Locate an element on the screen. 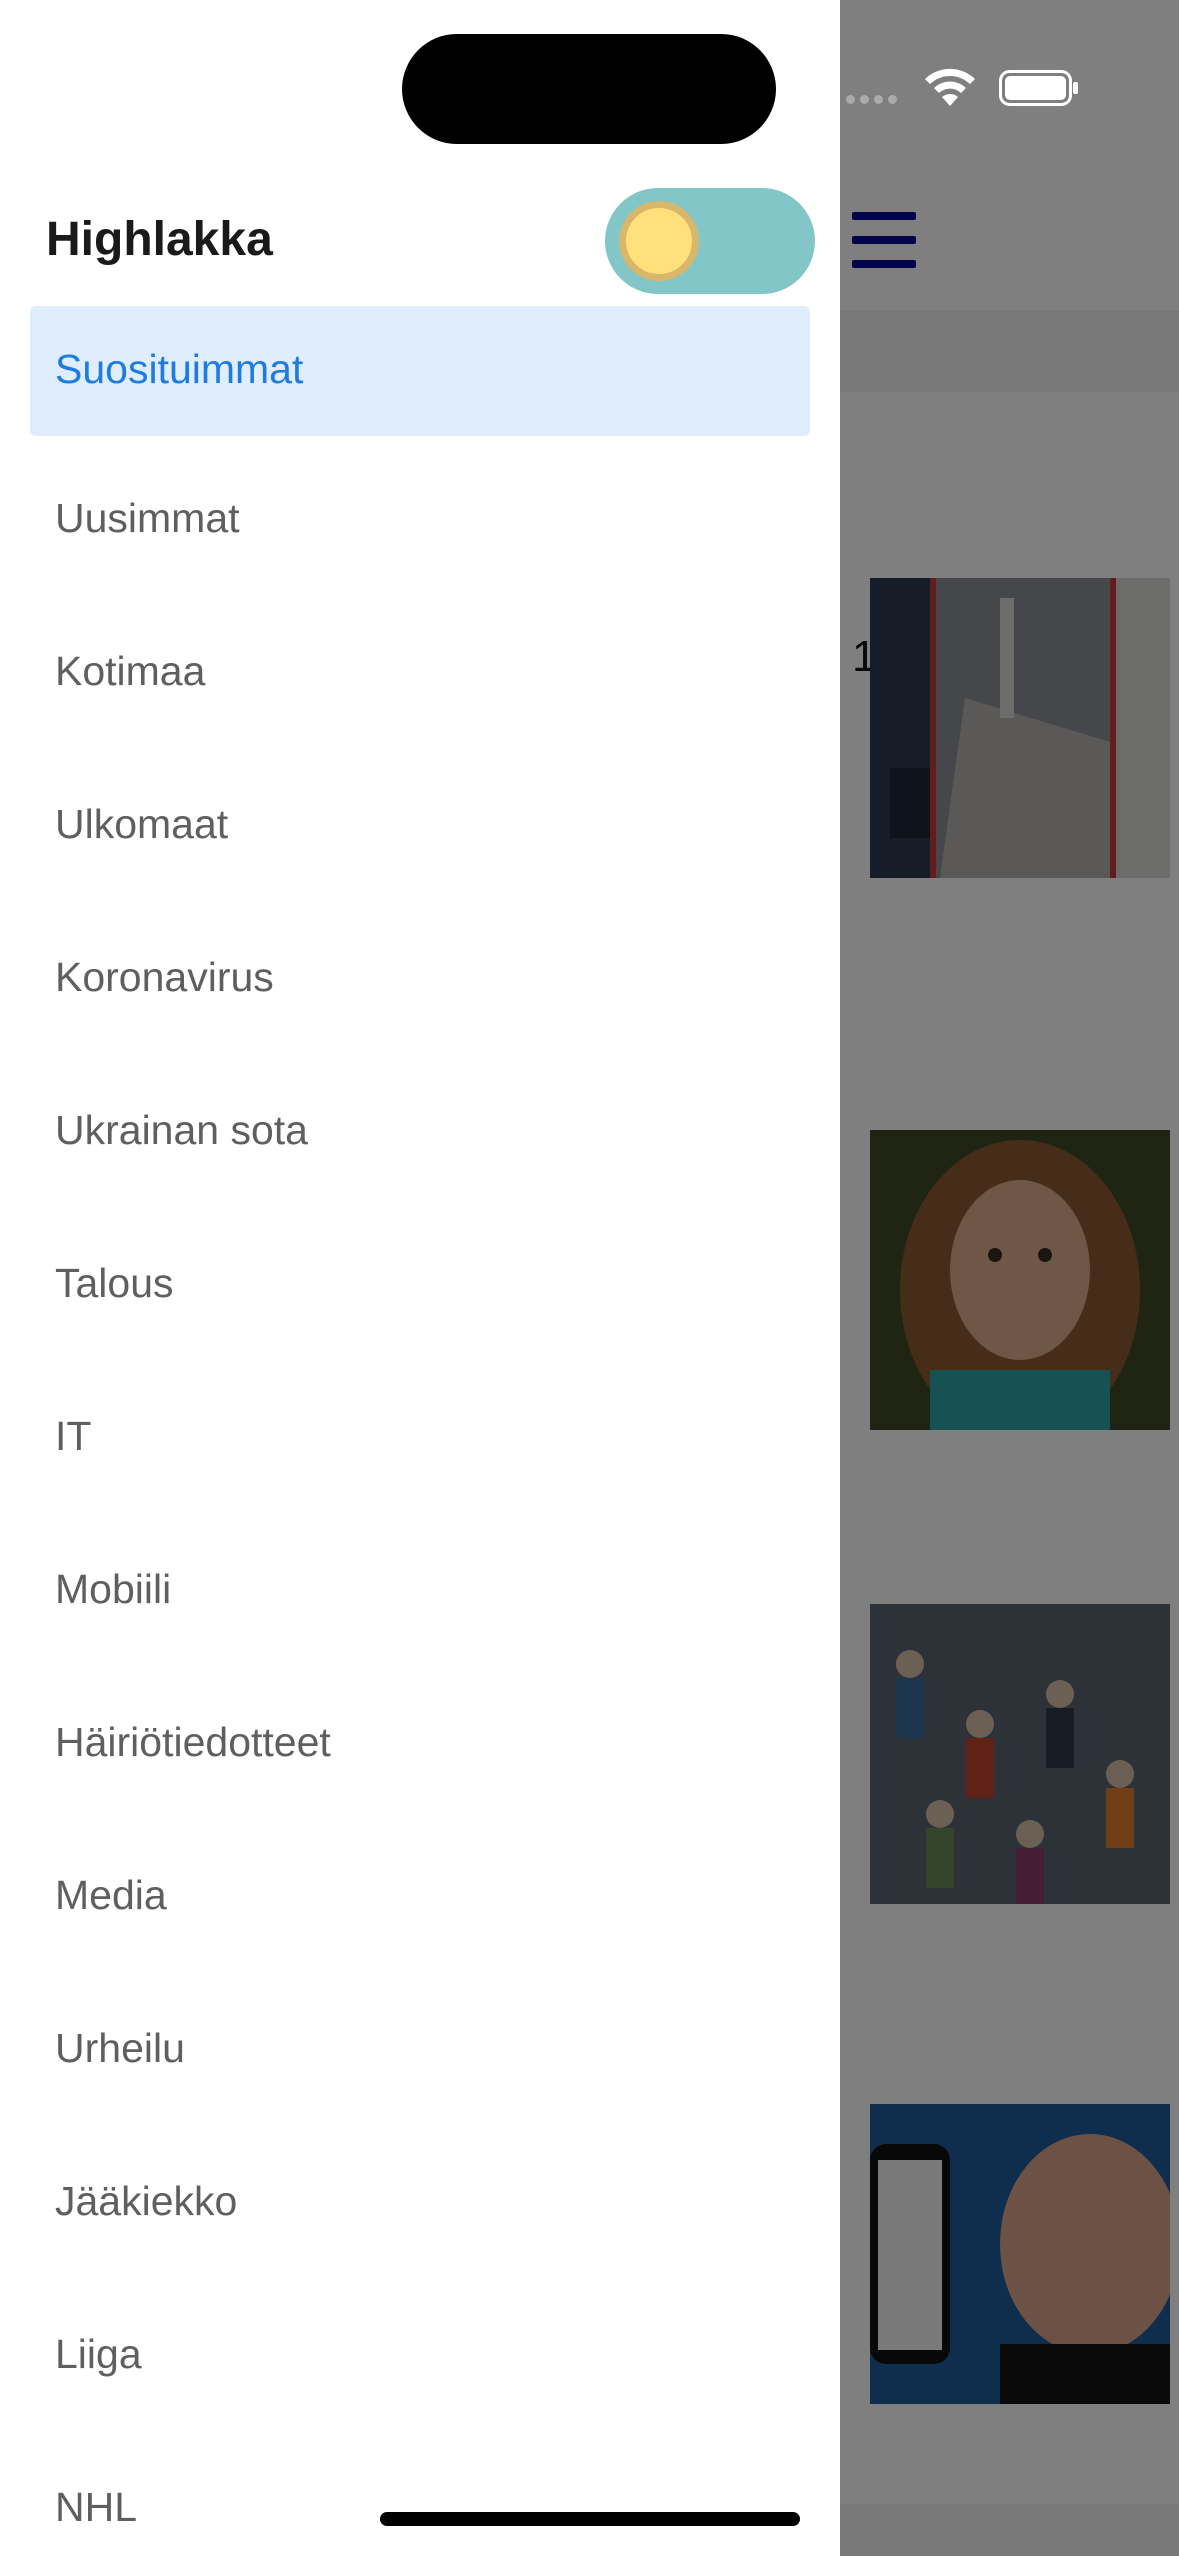  cellular-signal-icon is located at coordinates (876, 101).